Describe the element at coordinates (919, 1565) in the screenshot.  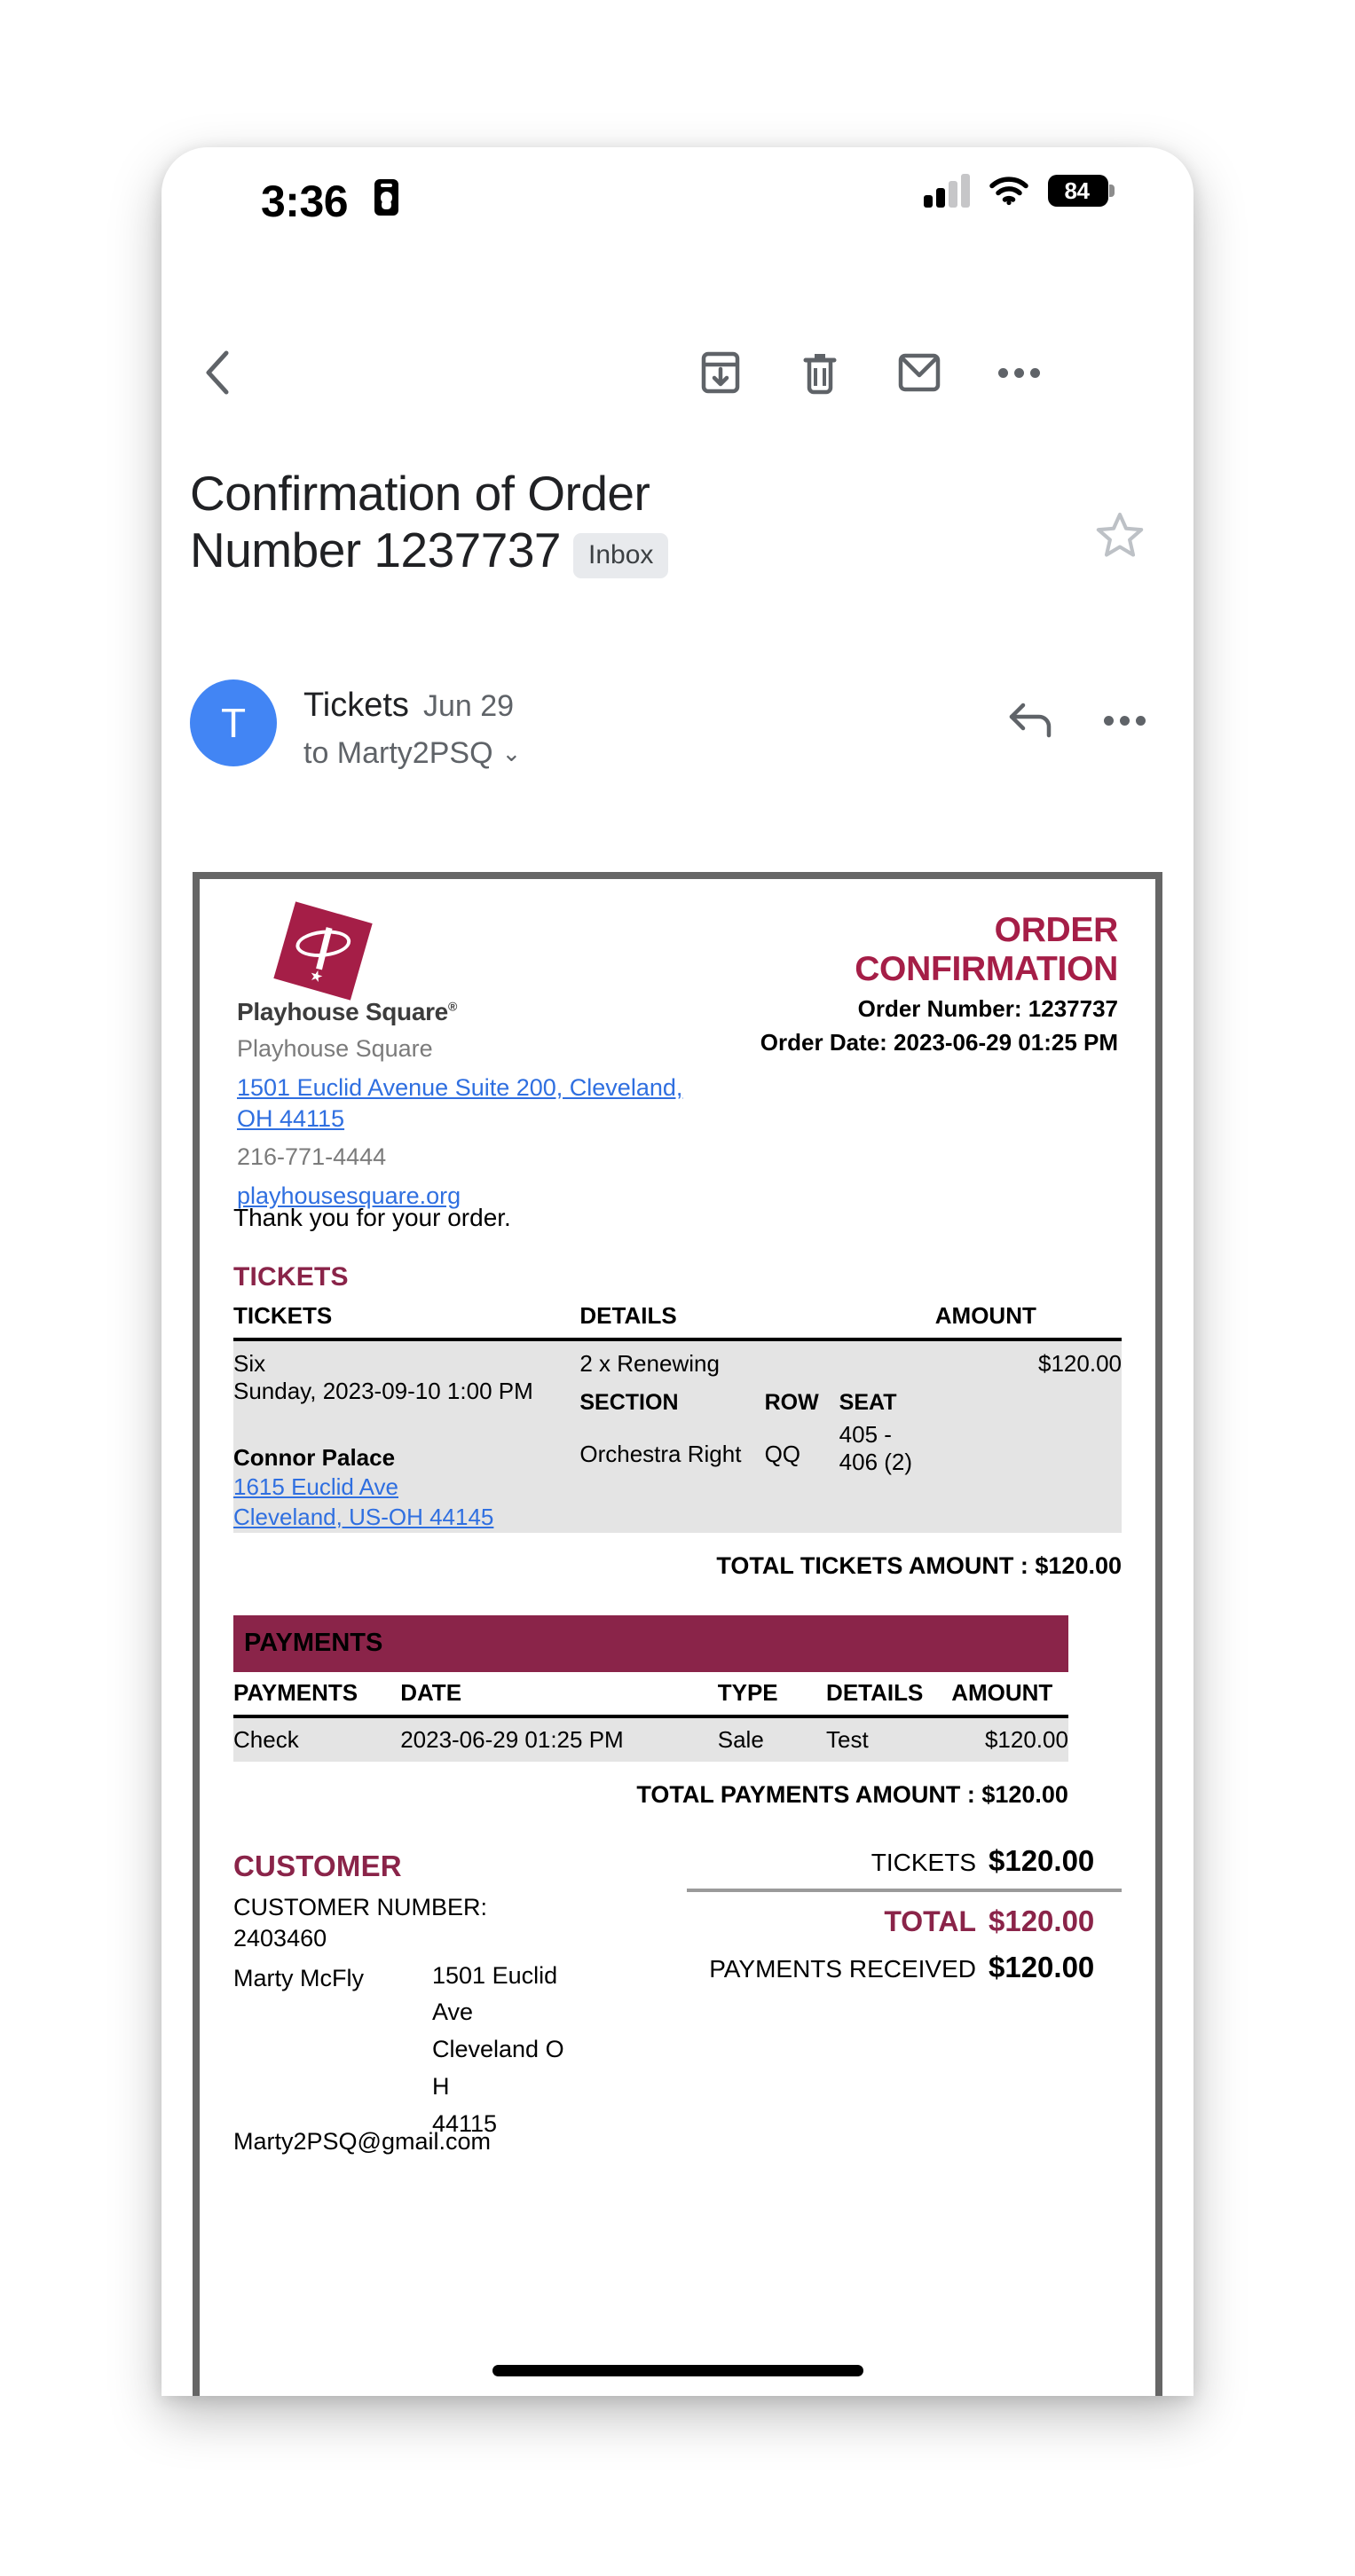
I see `tickets-total: TOTAL TICKETS AMOUNT : $120.00` at that location.